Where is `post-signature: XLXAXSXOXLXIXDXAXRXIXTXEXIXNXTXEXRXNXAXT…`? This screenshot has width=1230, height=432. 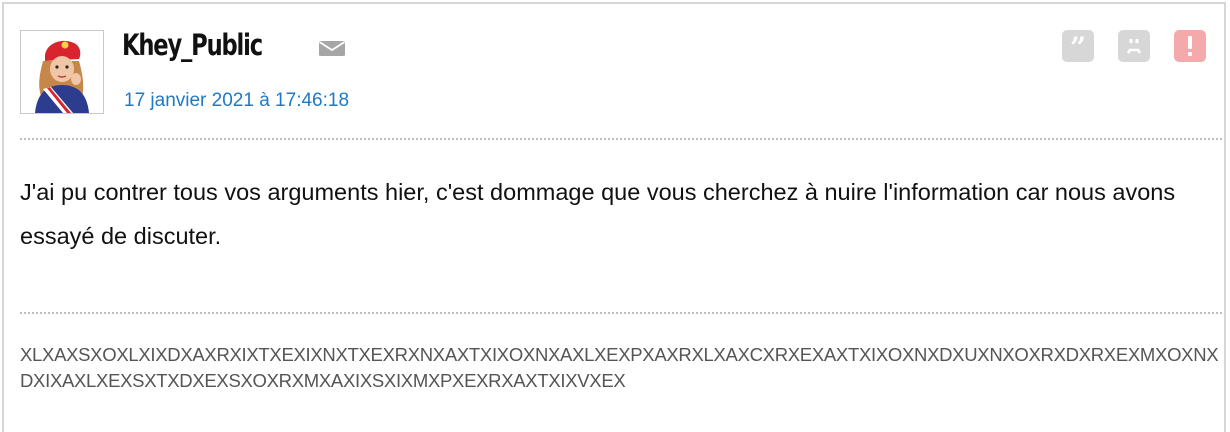 post-signature: XLXAXSXOXLXIXDXAXRXIXTXEXIXNXTXEXRXNXAXT… is located at coordinates (619, 367).